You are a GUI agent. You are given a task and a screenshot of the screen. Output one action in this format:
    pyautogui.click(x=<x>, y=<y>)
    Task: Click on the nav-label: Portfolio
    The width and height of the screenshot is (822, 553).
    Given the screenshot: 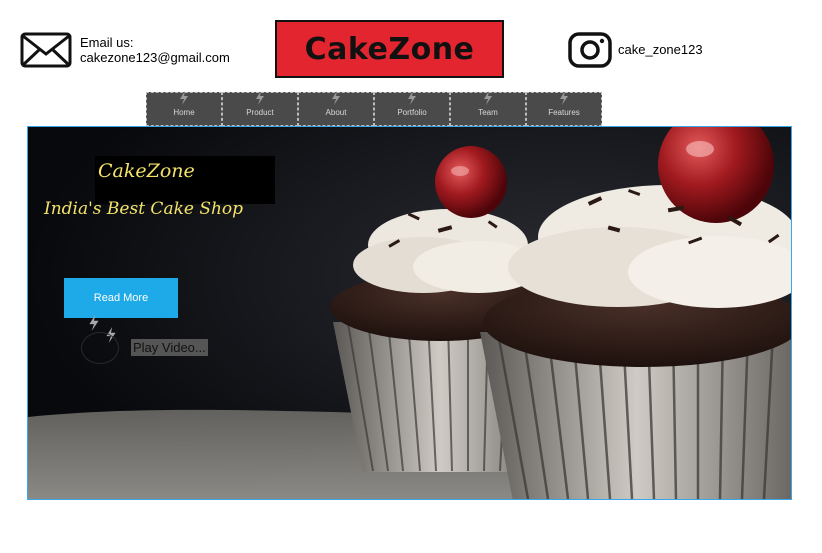 What is the action you would take?
    pyautogui.click(x=412, y=112)
    